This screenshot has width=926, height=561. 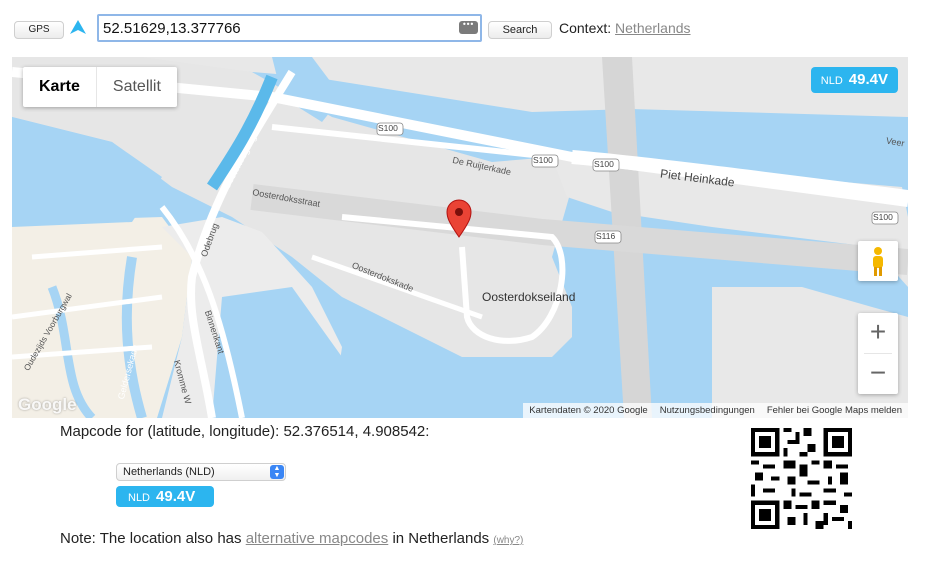 I want to click on top-toolbar: GPS Search Context: Netherlands, so click(x=463, y=28).